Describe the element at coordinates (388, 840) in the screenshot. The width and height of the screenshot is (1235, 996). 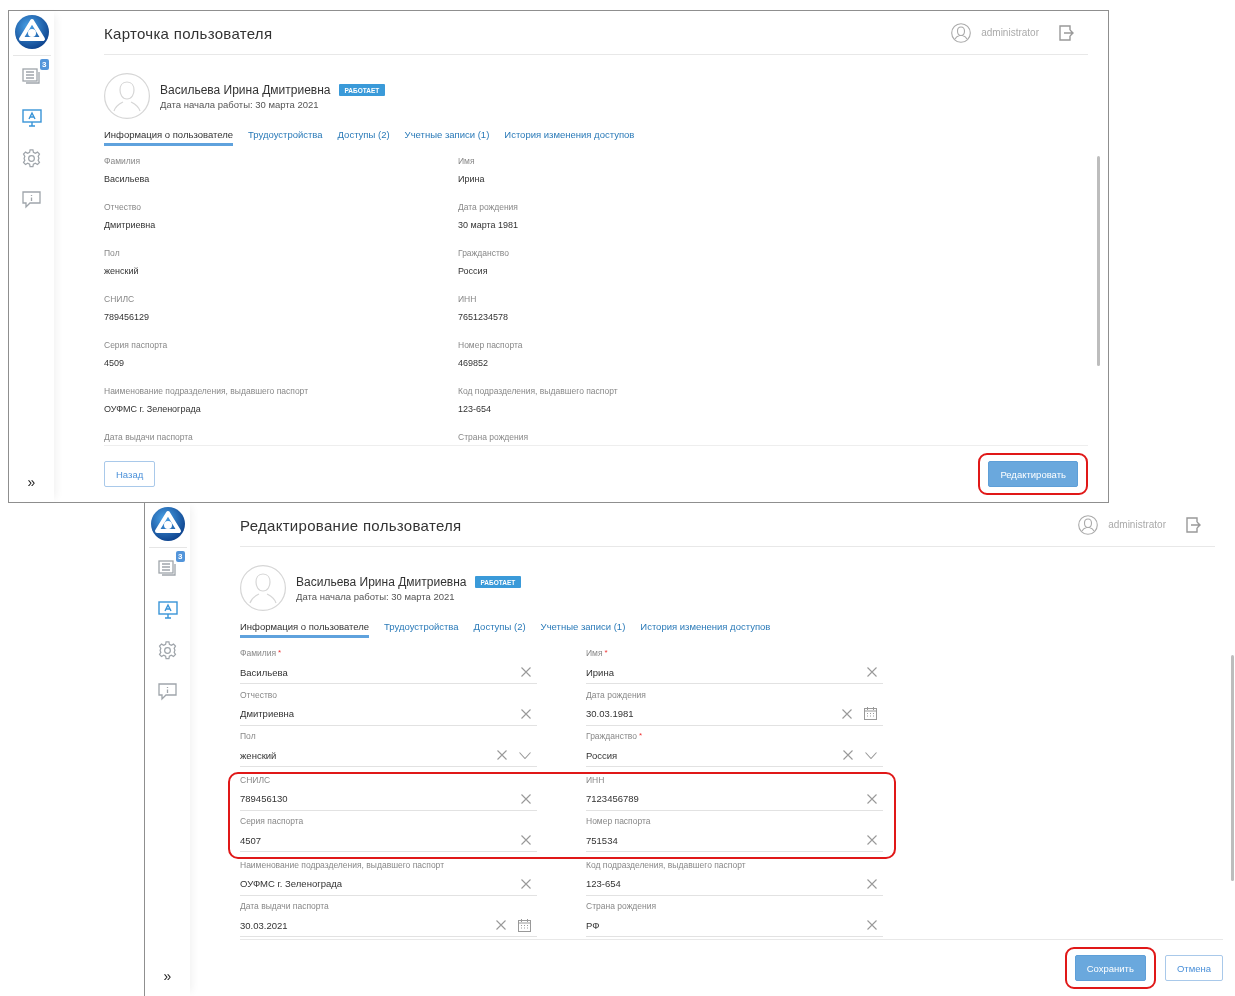
I see `input-field: 4507` at that location.